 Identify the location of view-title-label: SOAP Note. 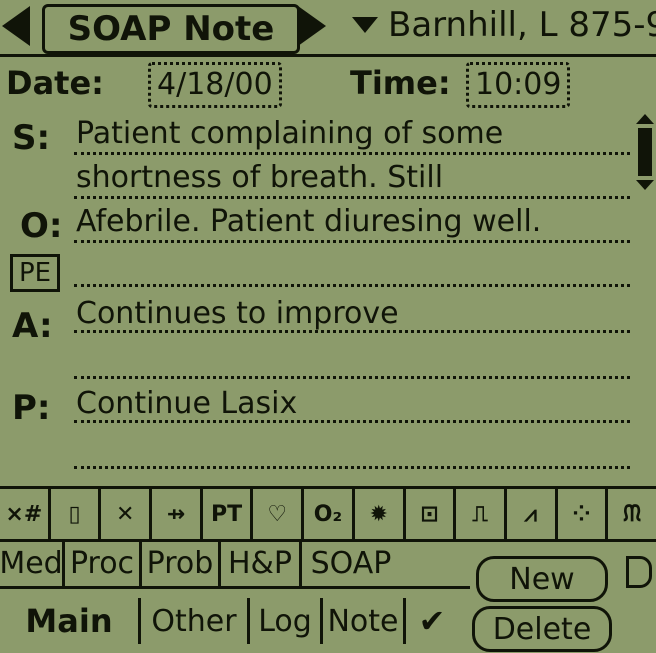
(171, 29).